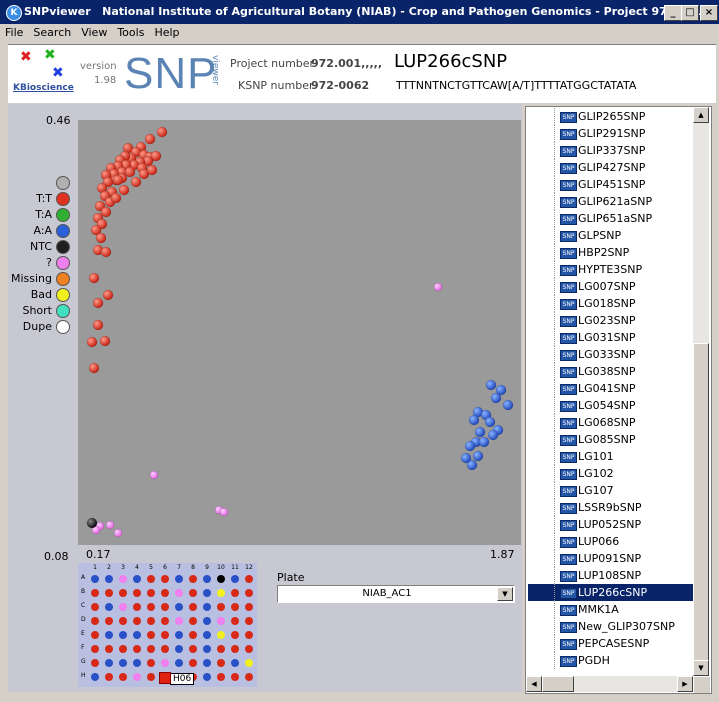 The height and width of the screenshot is (702, 719). I want to click on snp-list-item: SNP PEPCASESNP, so click(611, 643).